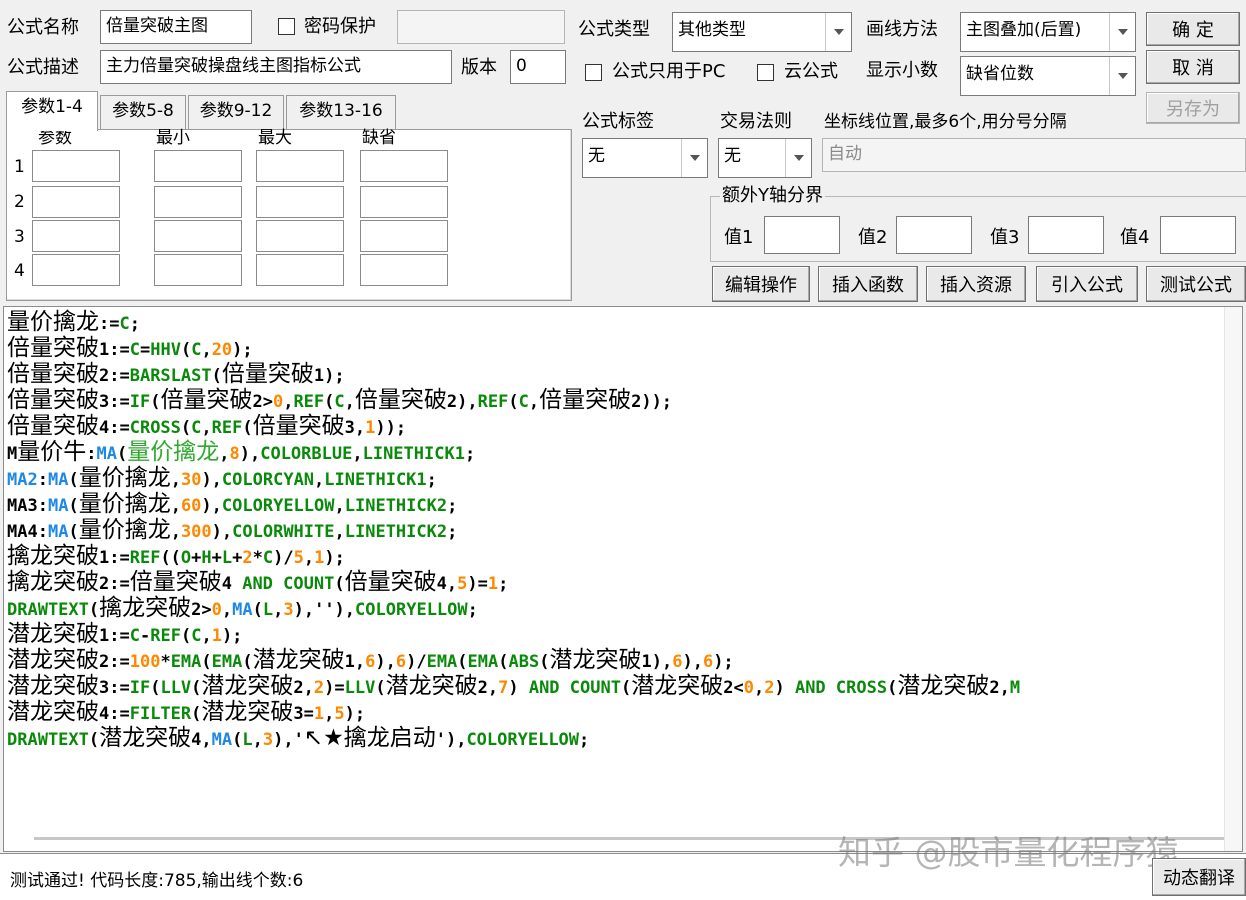 The image size is (1246, 900). Describe the element at coordinates (595, 688) in the screenshot. I see `code-token: COUNT` at that location.